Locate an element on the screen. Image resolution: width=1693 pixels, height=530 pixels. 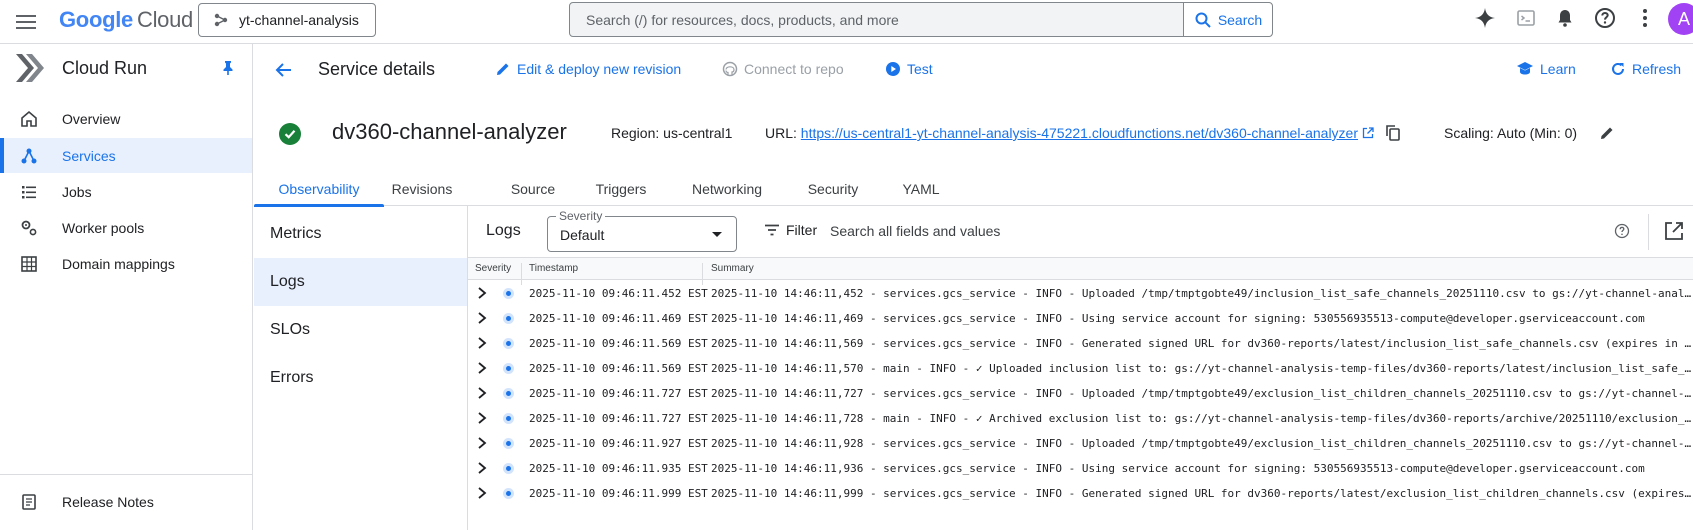
home-icon is located at coordinates (29, 118).